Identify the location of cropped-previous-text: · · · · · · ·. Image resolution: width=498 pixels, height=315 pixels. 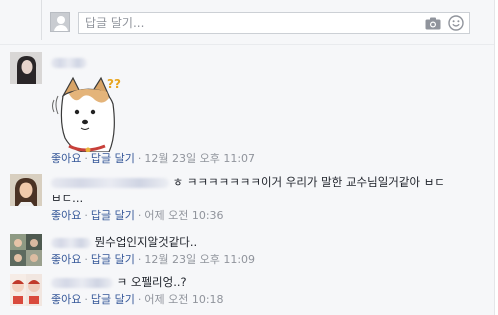
(80, 2).